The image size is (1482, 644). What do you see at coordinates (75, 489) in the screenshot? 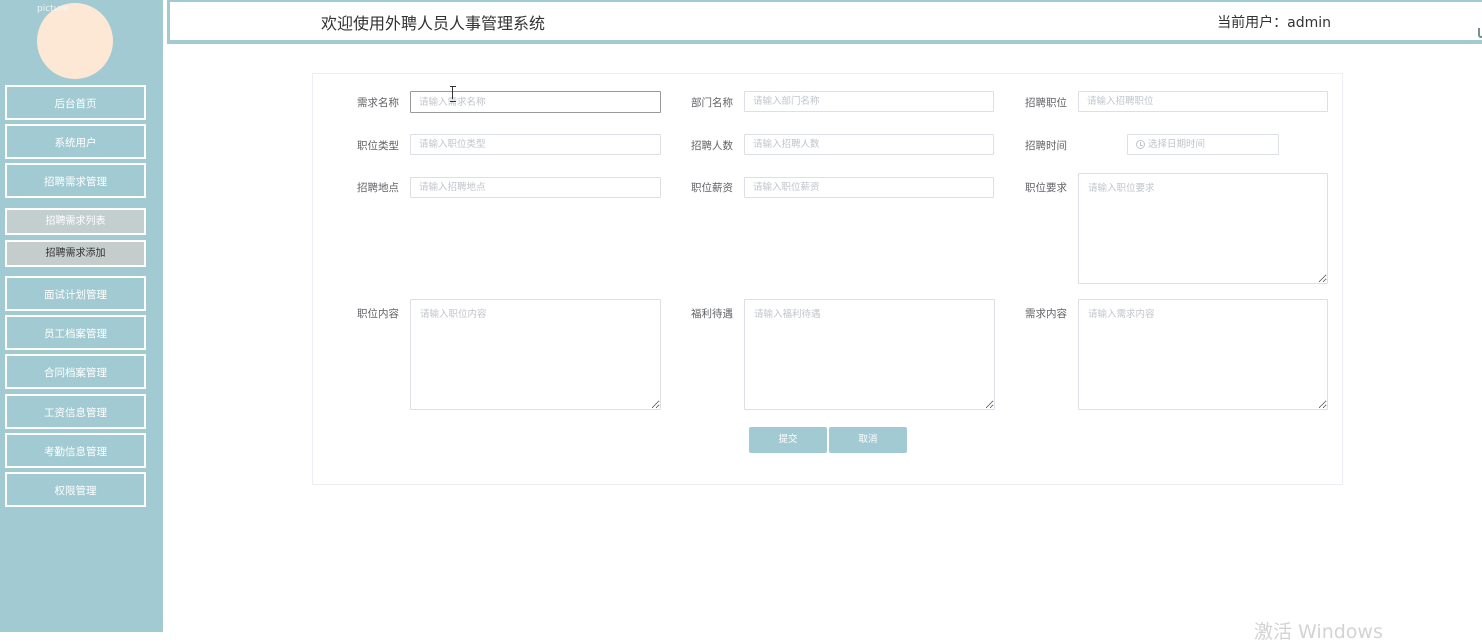
I see `sidebar-item-permissions: 权限管理` at bounding box center [75, 489].